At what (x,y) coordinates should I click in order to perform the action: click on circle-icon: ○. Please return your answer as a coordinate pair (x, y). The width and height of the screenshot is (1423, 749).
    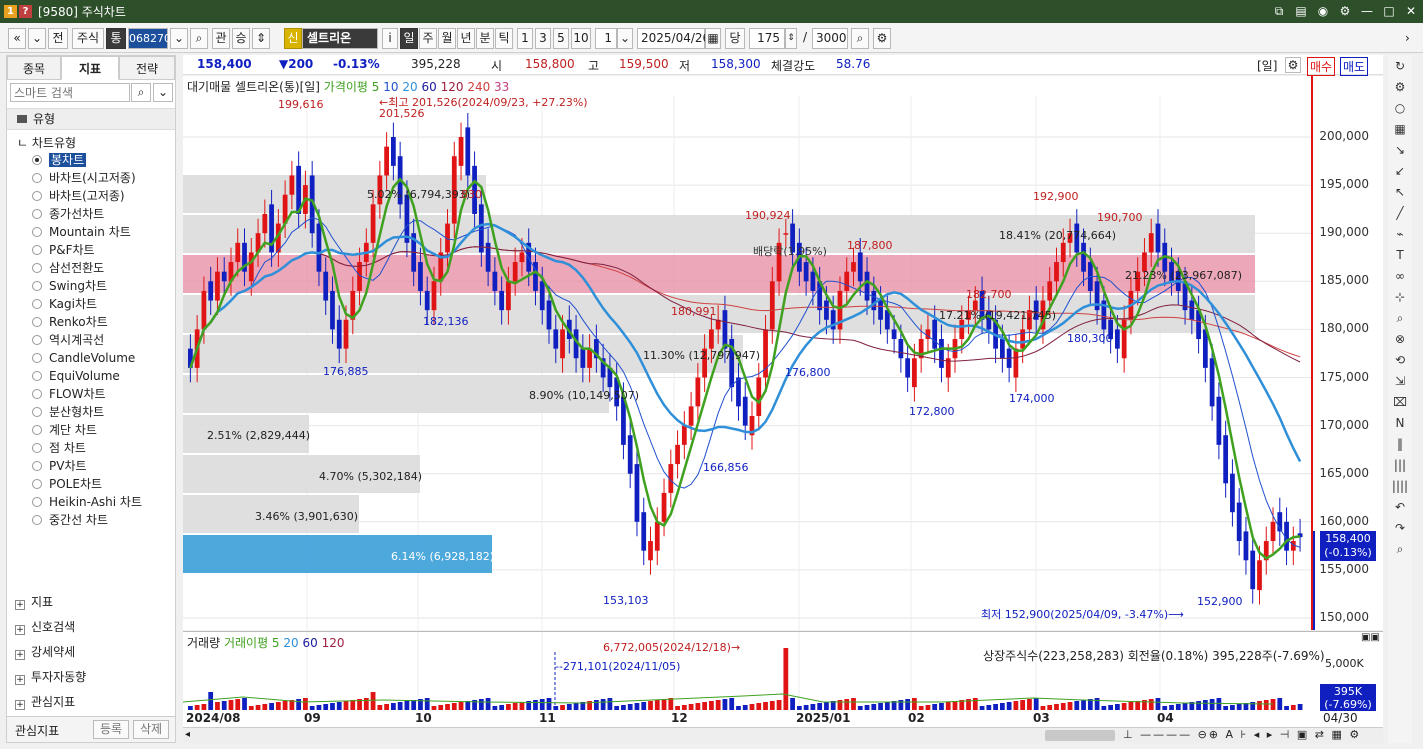
    Looking at the image, I should click on (1400, 108).